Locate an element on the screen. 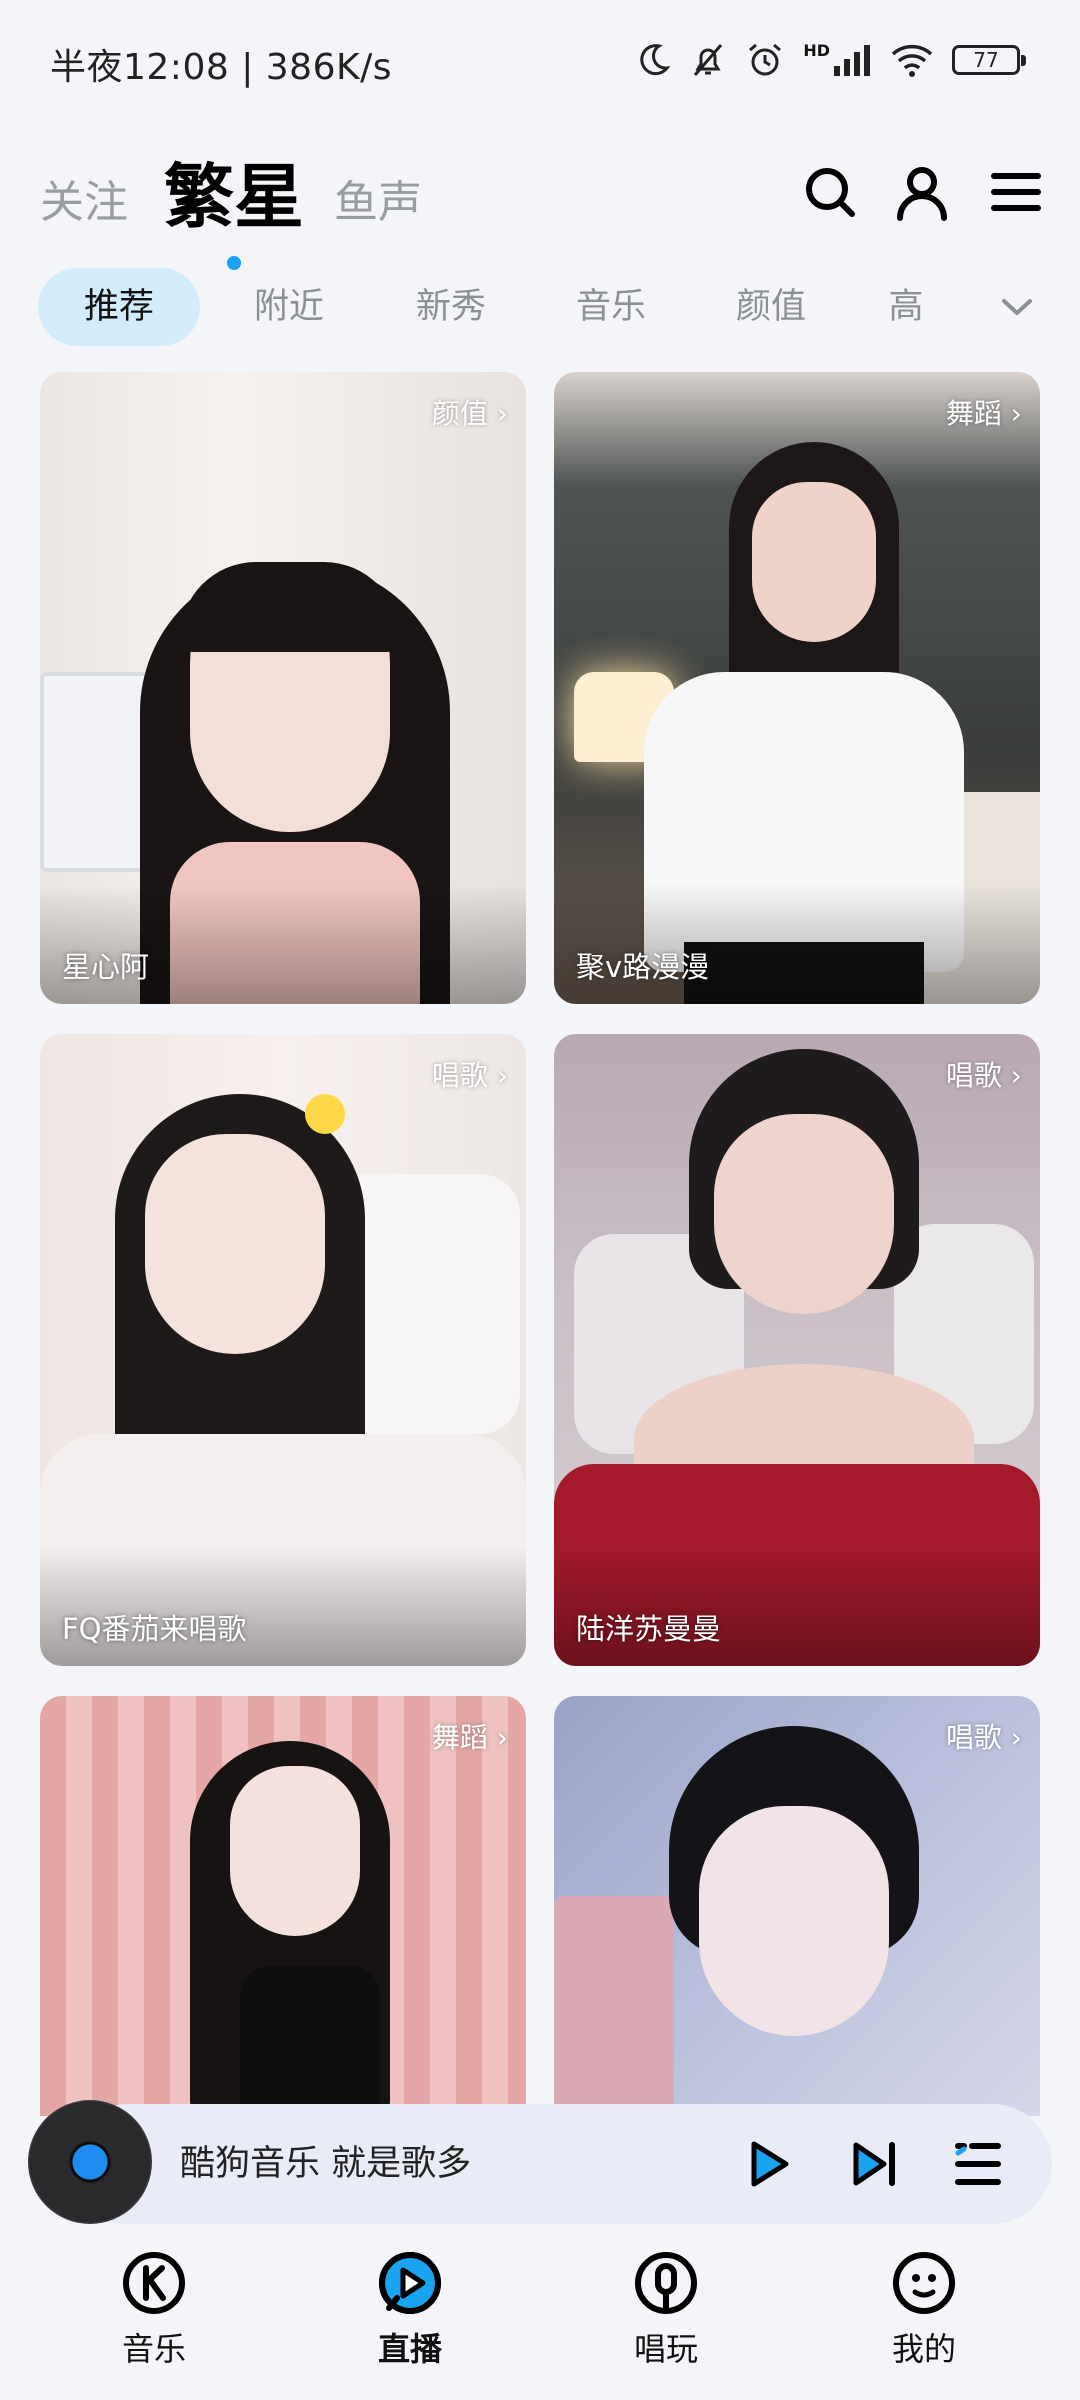 Image resolution: width=1080 pixels, height=2400 pixels. chevron-down-icon is located at coordinates (1017, 307).